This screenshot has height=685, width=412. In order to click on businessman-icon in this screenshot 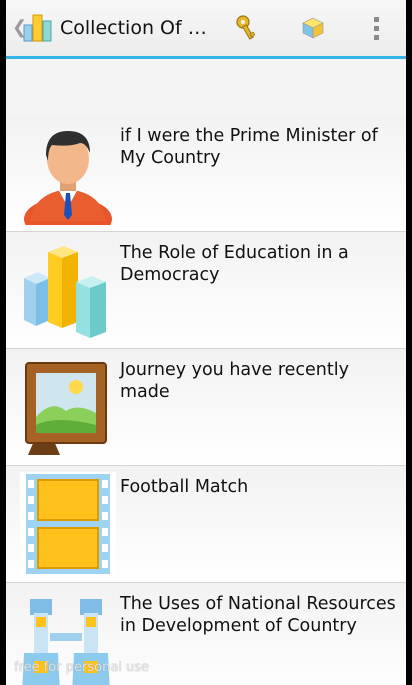, I will do `click(68, 178)`.